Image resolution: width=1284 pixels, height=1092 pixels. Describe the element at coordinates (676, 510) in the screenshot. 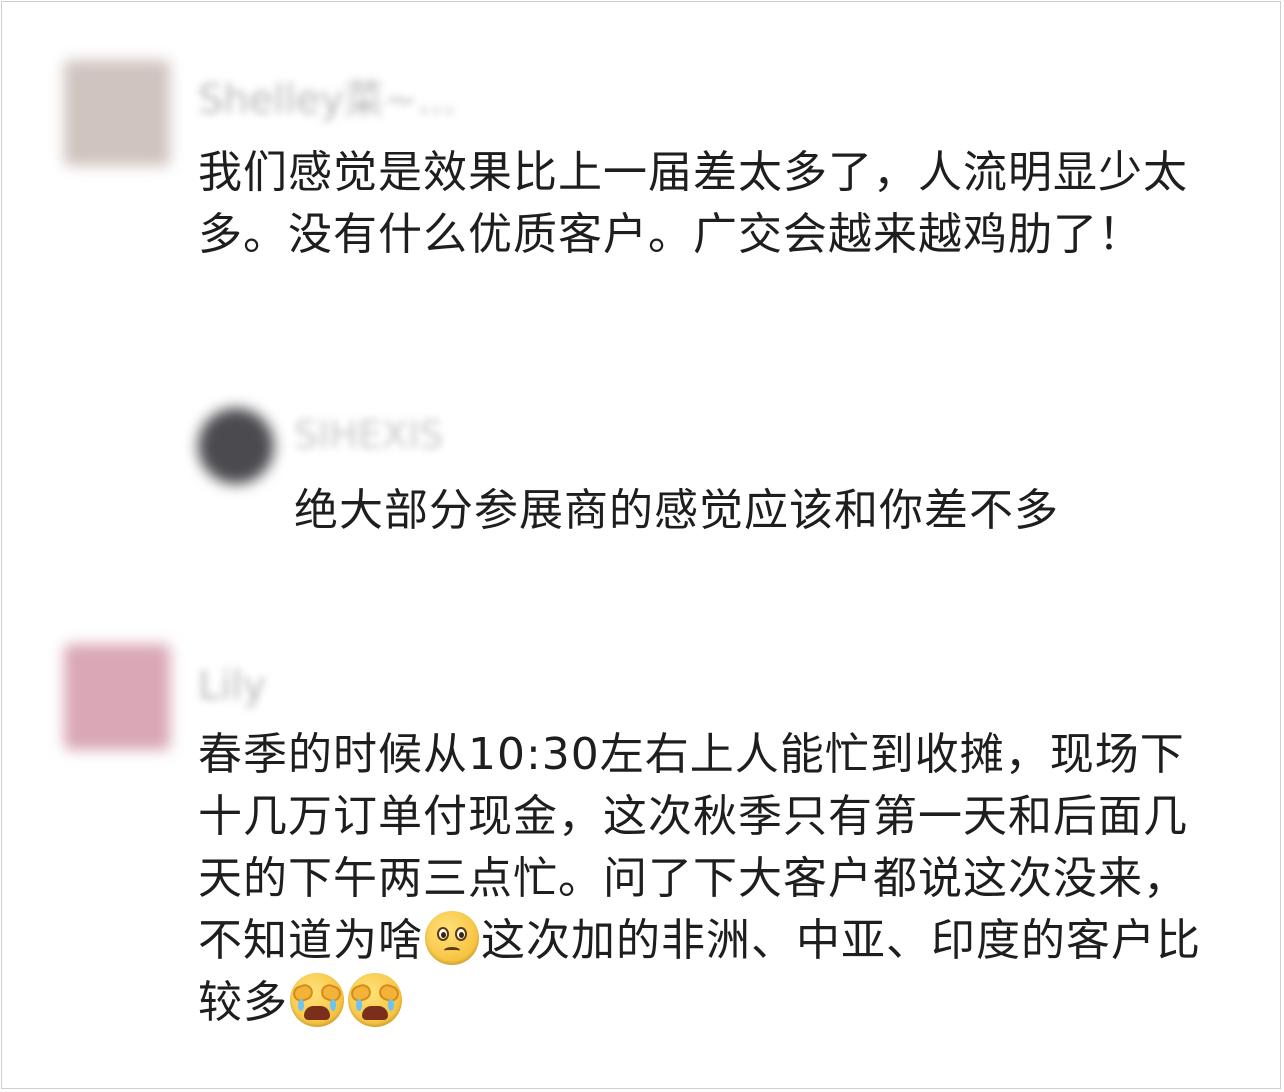

I see `reply-text: 绝大部分参展商的感觉应该和你差不多` at that location.